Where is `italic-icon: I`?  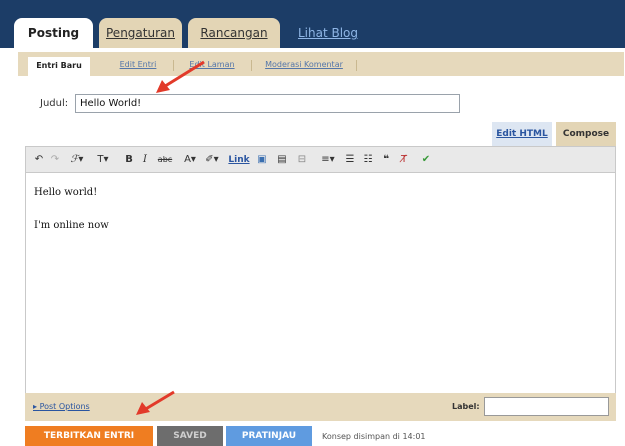 italic-icon: I is located at coordinates (145, 160).